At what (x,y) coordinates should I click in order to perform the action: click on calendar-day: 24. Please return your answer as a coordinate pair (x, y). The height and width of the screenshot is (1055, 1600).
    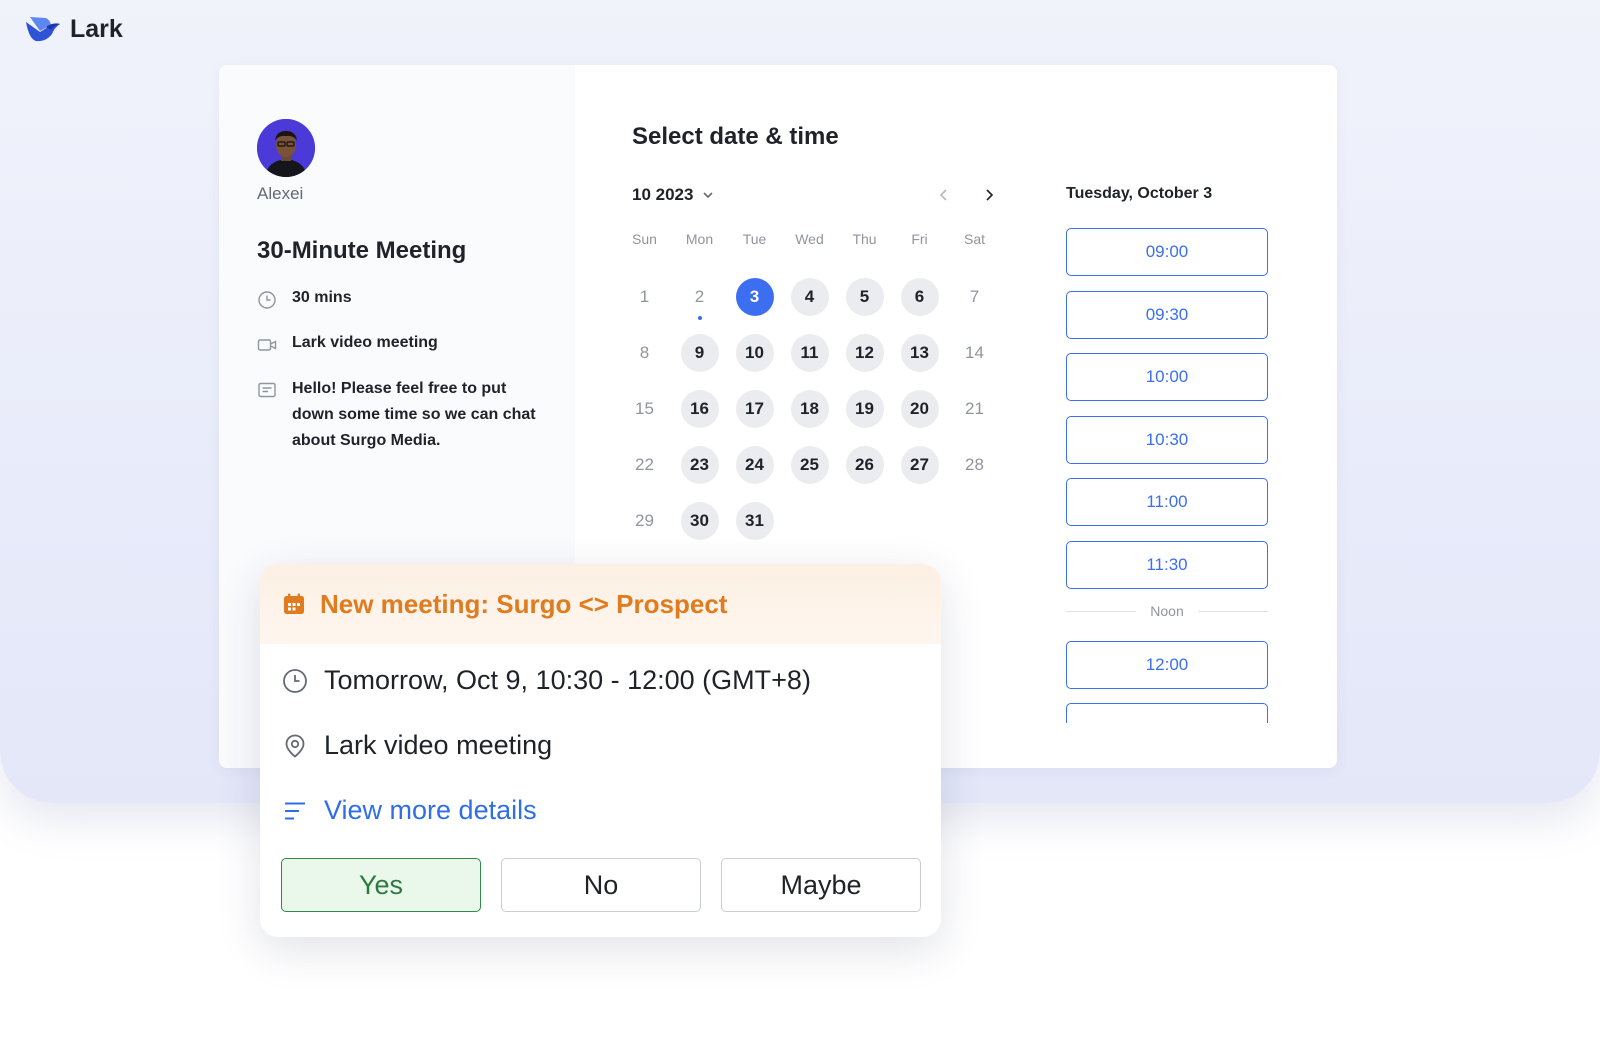
    Looking at the image, I should click on (754, 465).